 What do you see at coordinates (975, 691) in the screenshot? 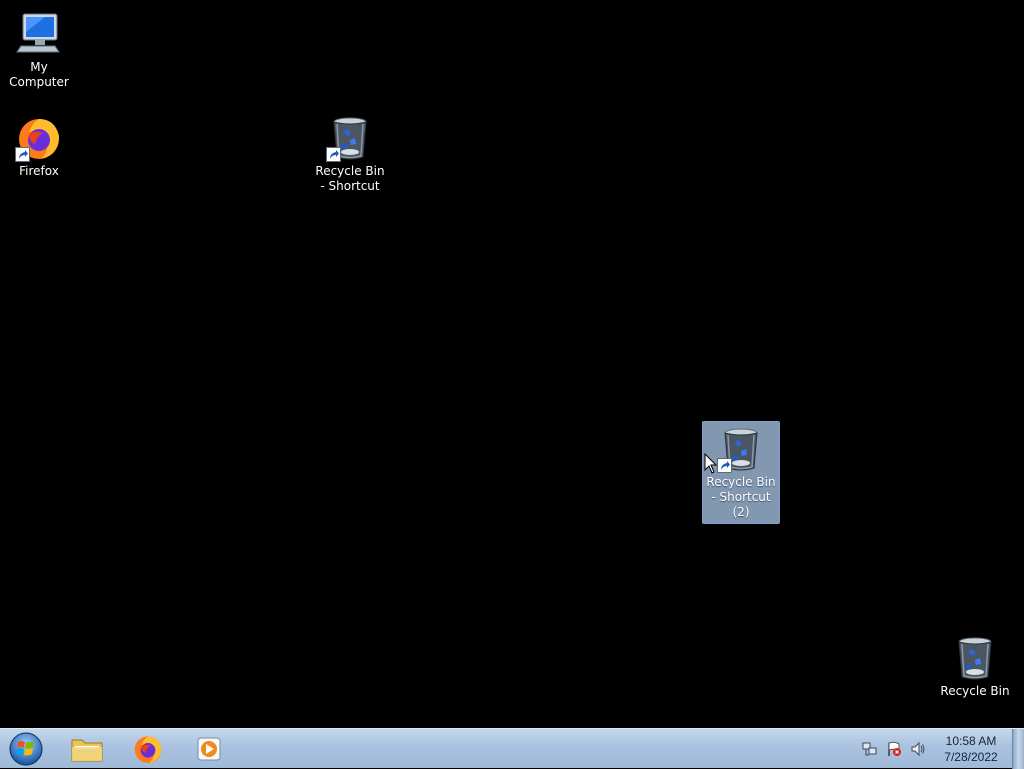
I see `desktop-icon-label: Recycle Bin` at bounding box center [975, 691].